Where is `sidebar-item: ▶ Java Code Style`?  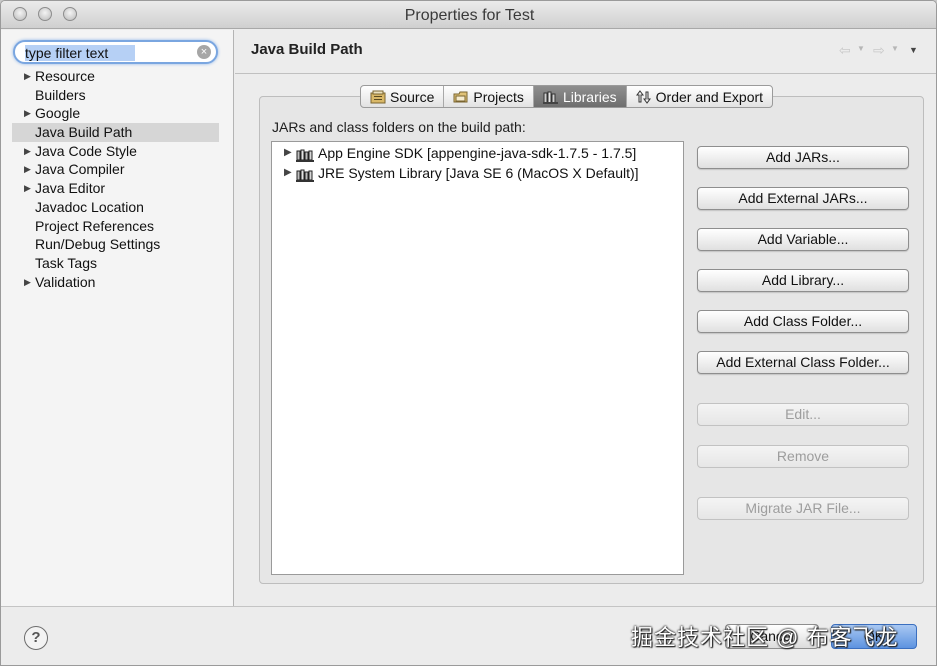
sidebar-item: ▶ Java Code Style is located at coordinates (117, 151).